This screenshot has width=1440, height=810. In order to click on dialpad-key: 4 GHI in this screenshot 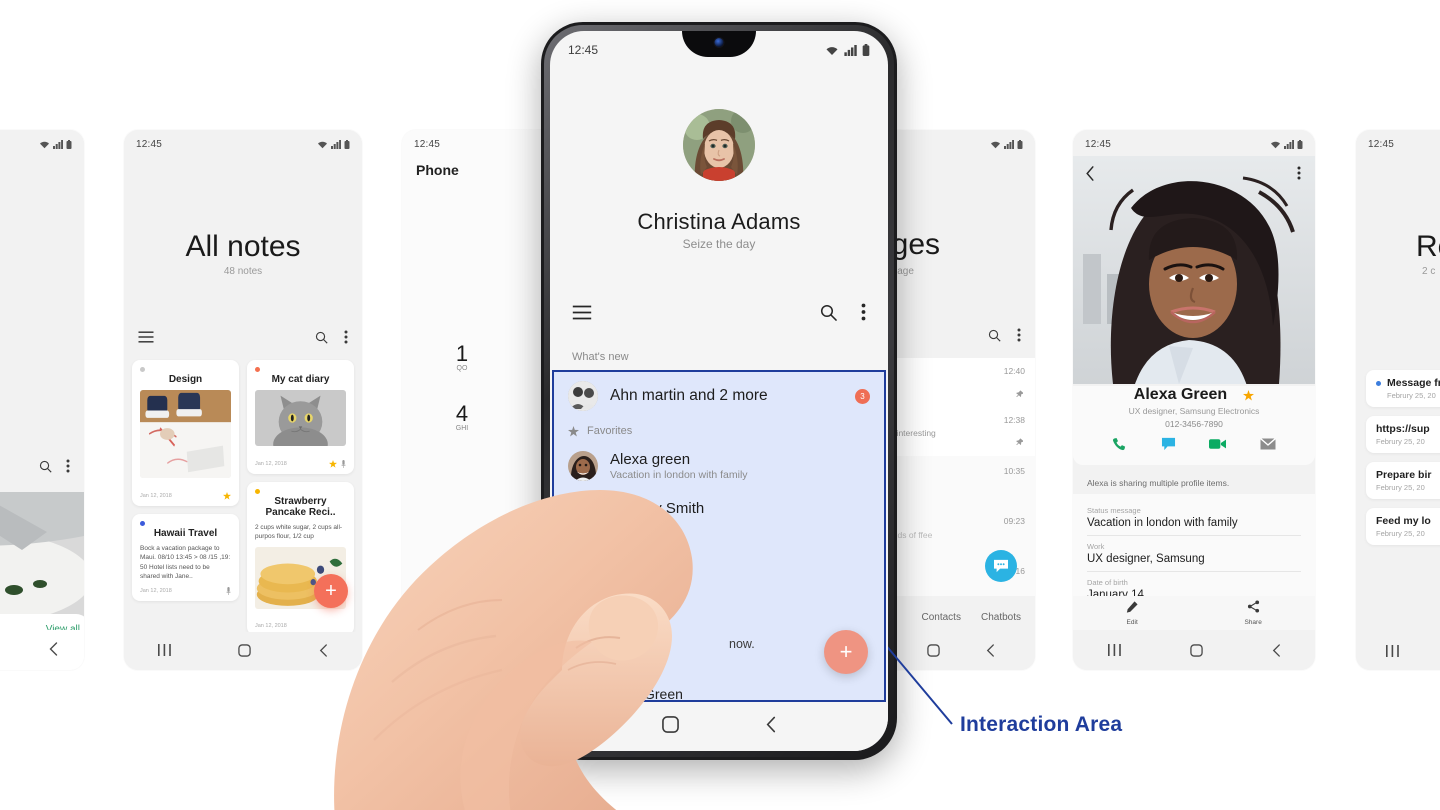, I will do `click(462, 416)`.